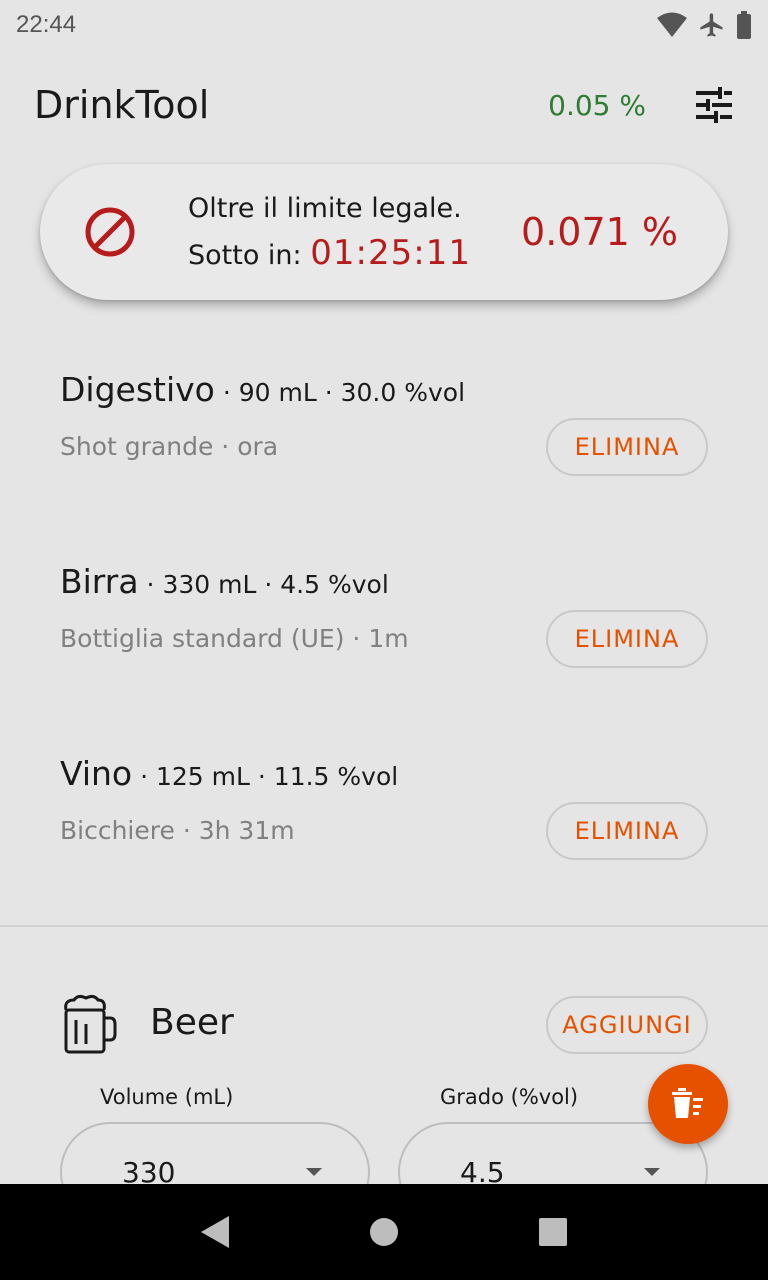  I want to click on recents-icon, so click(553, 1232).